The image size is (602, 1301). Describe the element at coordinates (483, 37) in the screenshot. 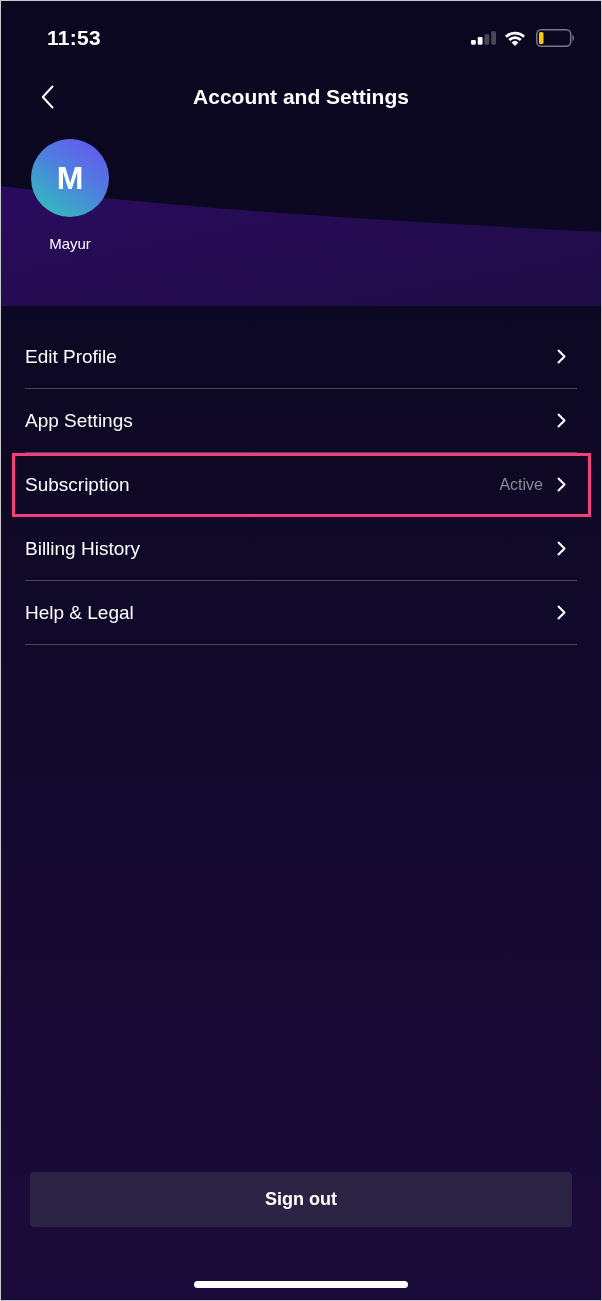

I see `signal-icon` at that location.